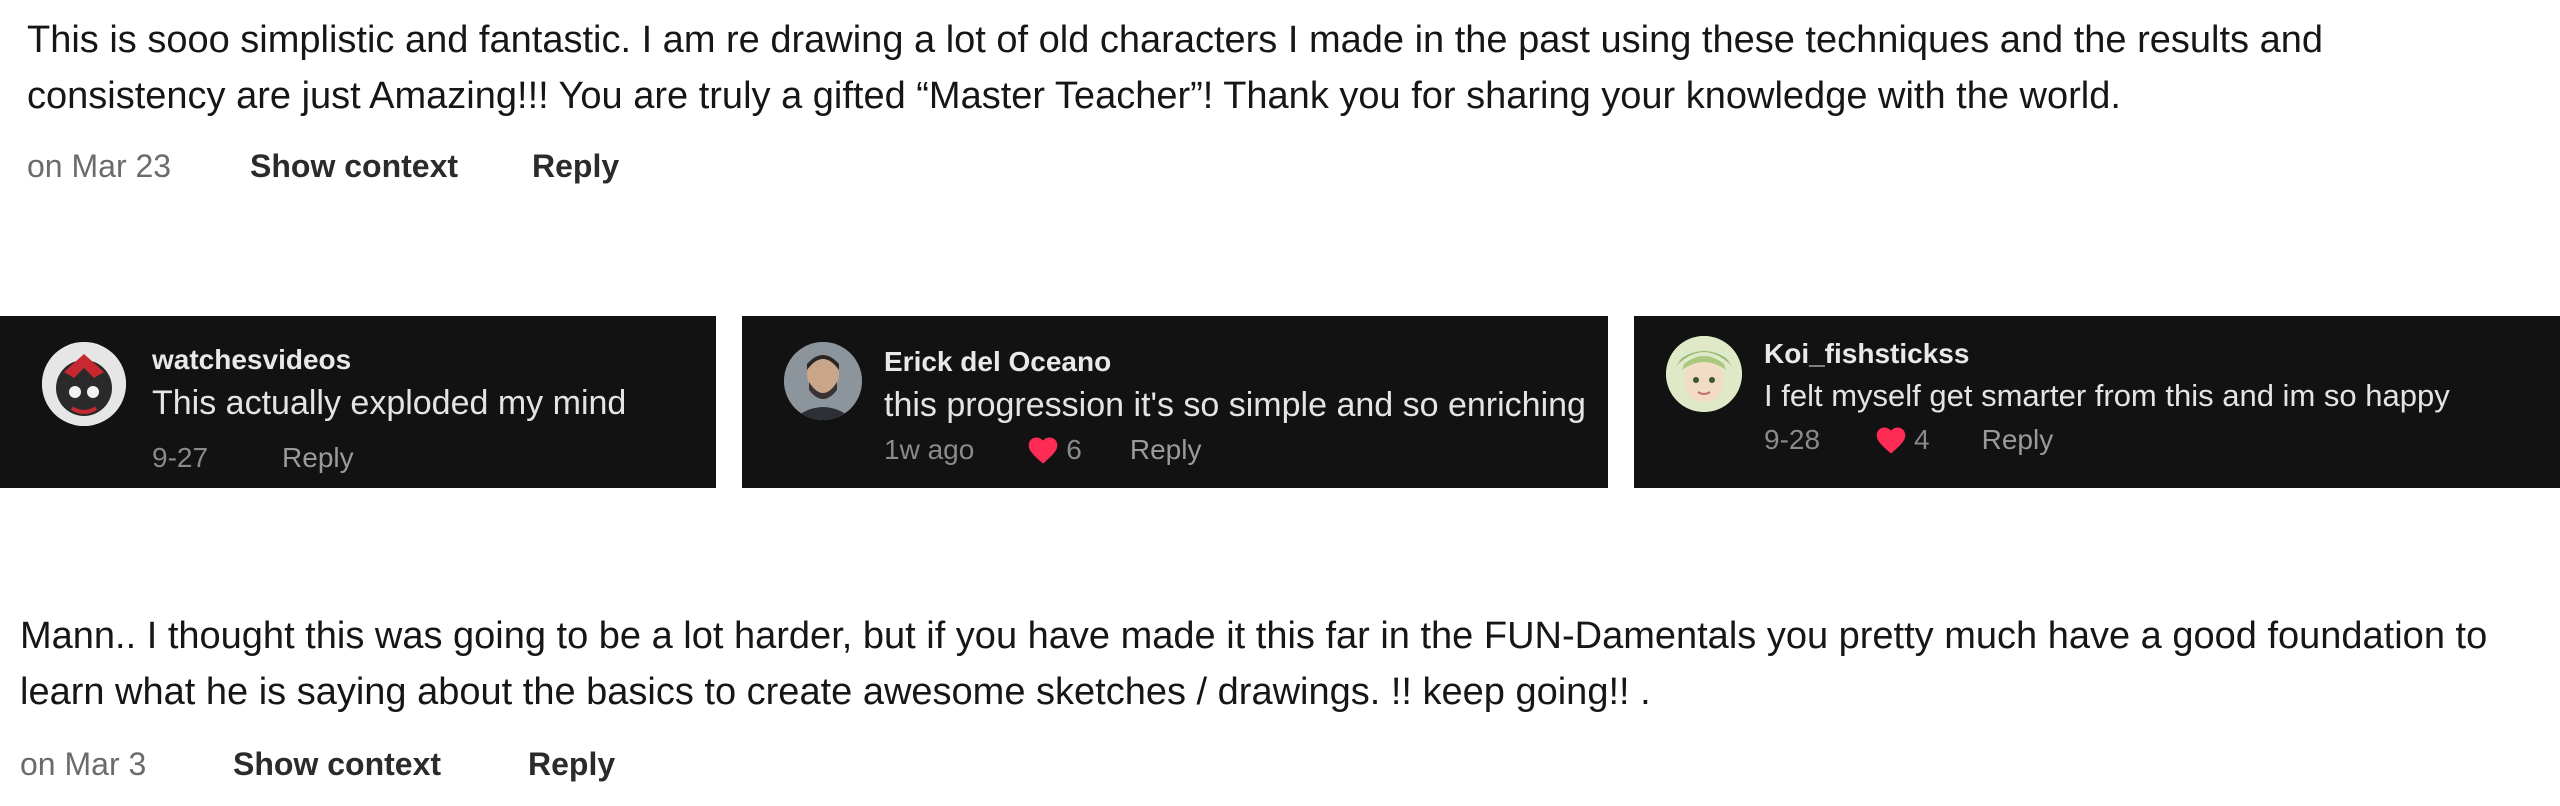 The width and height of the screenshot is (2560, 806). Describe the element at coordinates (83, 764) in the screenshot. I see `comment-date: on Mar 3` at that location.